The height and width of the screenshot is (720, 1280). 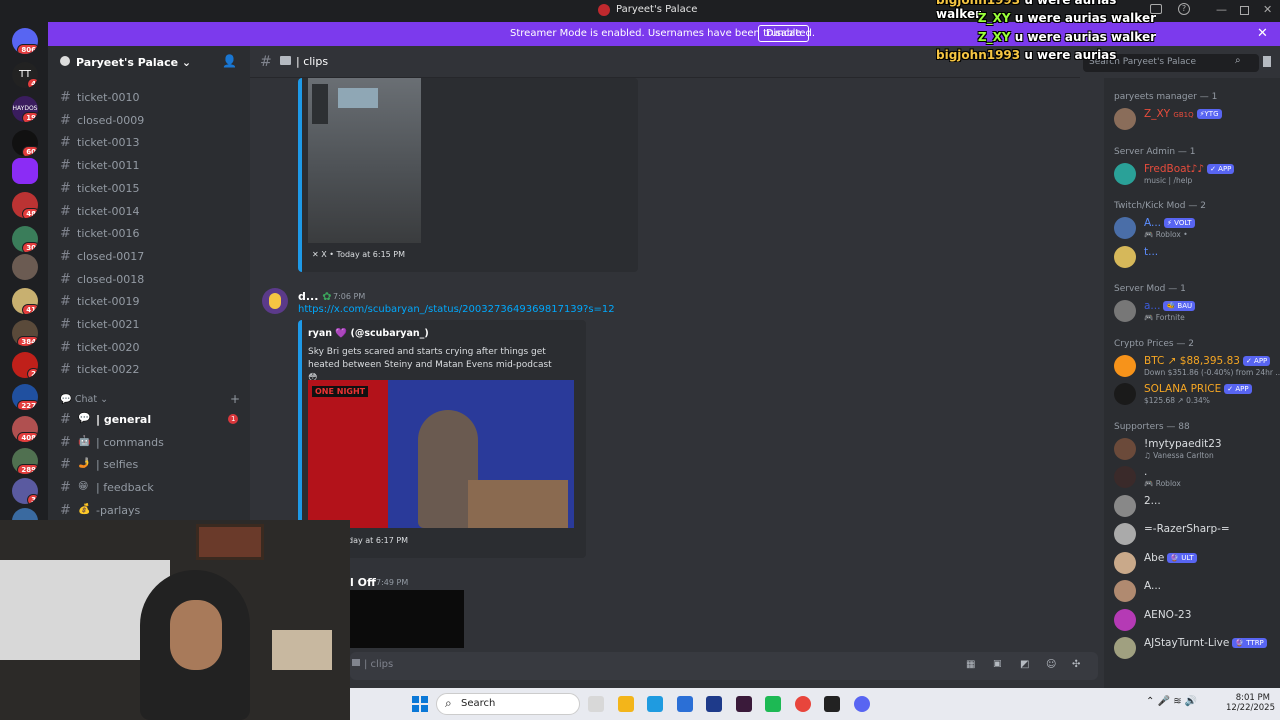 I want to click on member-item: Z_XY GB1Q ⚡YTG, so click(x=1197, y=119).